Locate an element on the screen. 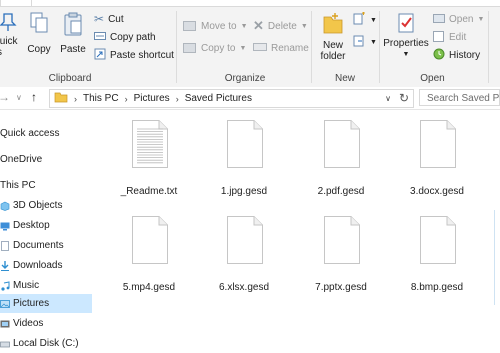 The width and height of the screenshot is (500, 353). paste-shortcut-button: Paste shortcut is located at coordinates (134, 55).